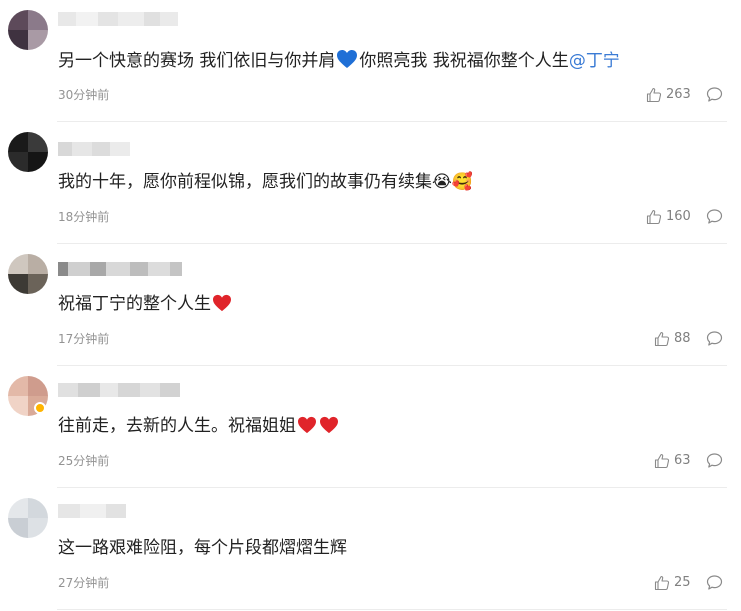 The image size is (741, 611). I want to click on like-count: 160, so click(678, 216).